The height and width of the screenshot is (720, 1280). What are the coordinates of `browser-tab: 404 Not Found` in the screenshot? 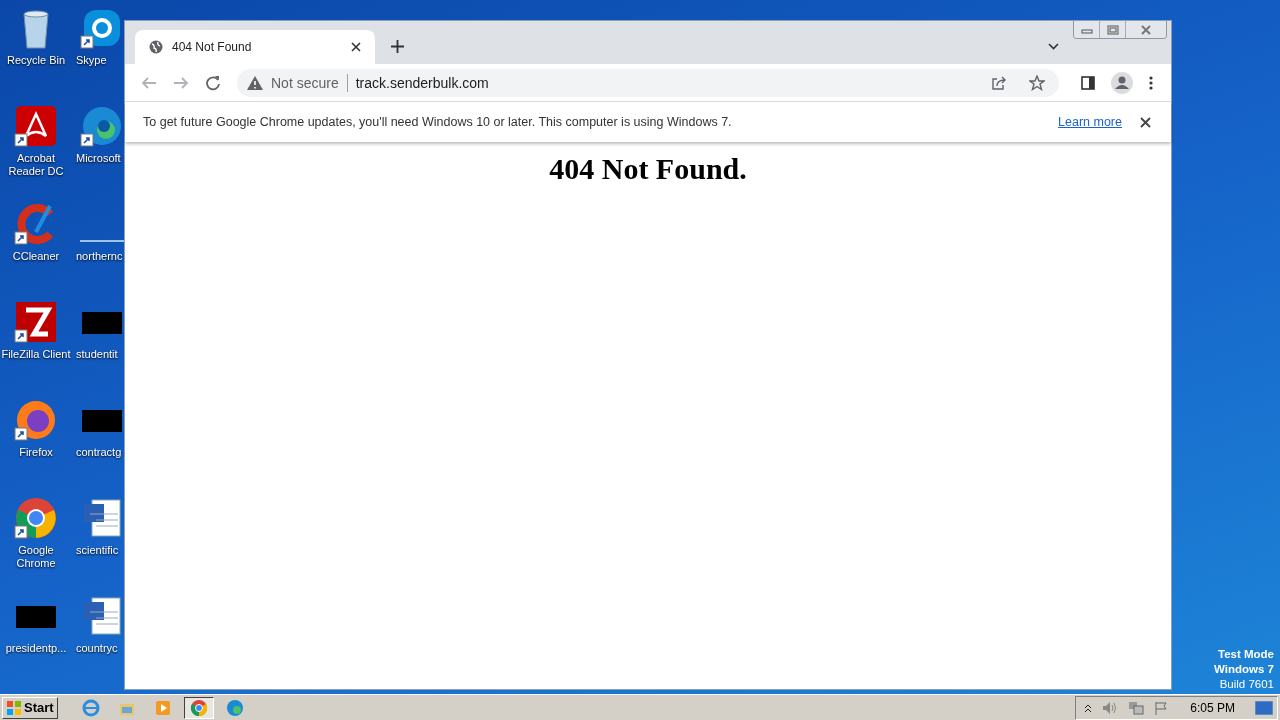 It's located at (255, 47).